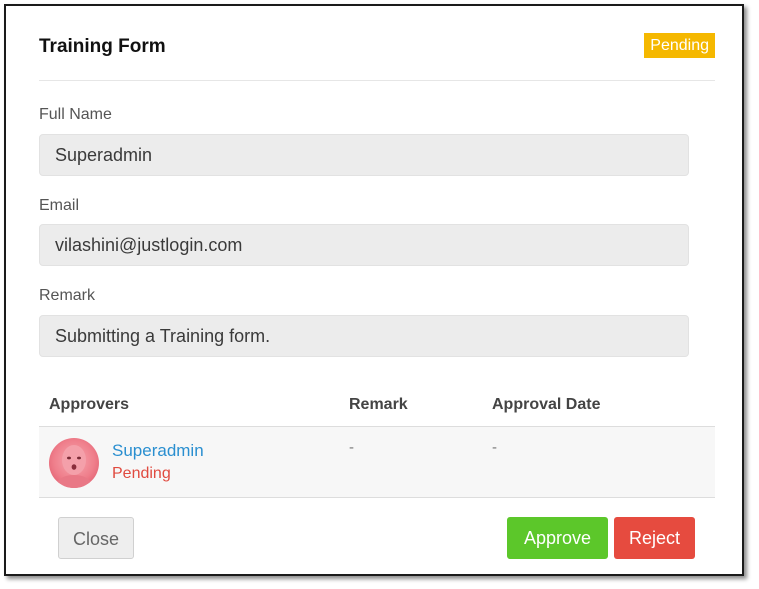  I want to click on email-field: vilashini@justlogin.com, so click(364, 245).